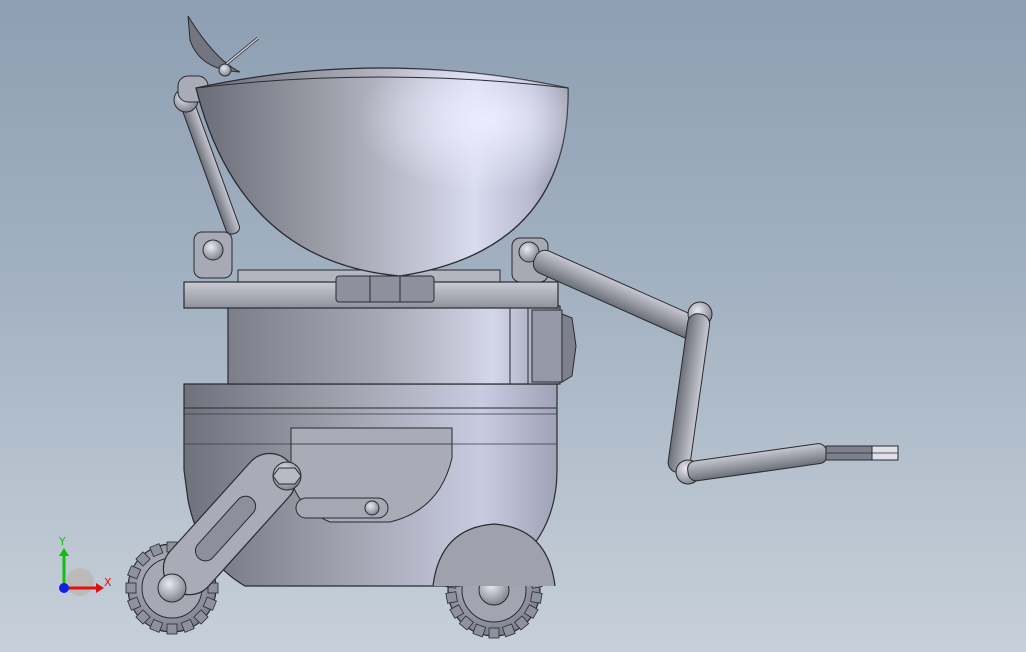 The width and height of the screenshot is (1026, 652). I want to click on coordinate-triad: X Y, so click(85, 565).